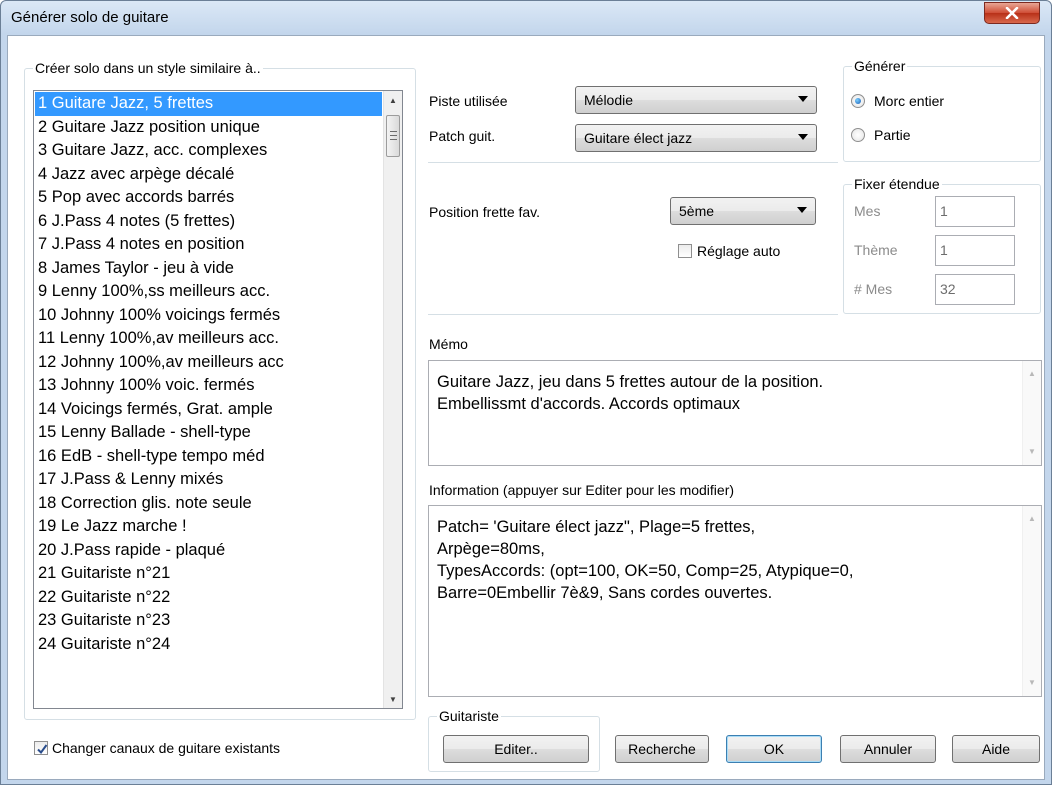 This screenshot has width=1052, height=785. I want to click on list-item: 7 J.Pass 4 notes en position, so click(208, 245).